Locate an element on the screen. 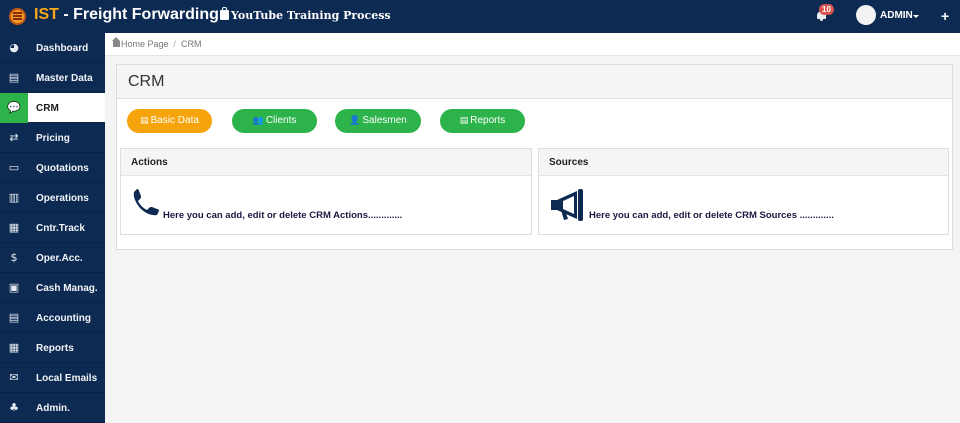  sidebar-item-label: Admin. is located at coordinates (53, 408).